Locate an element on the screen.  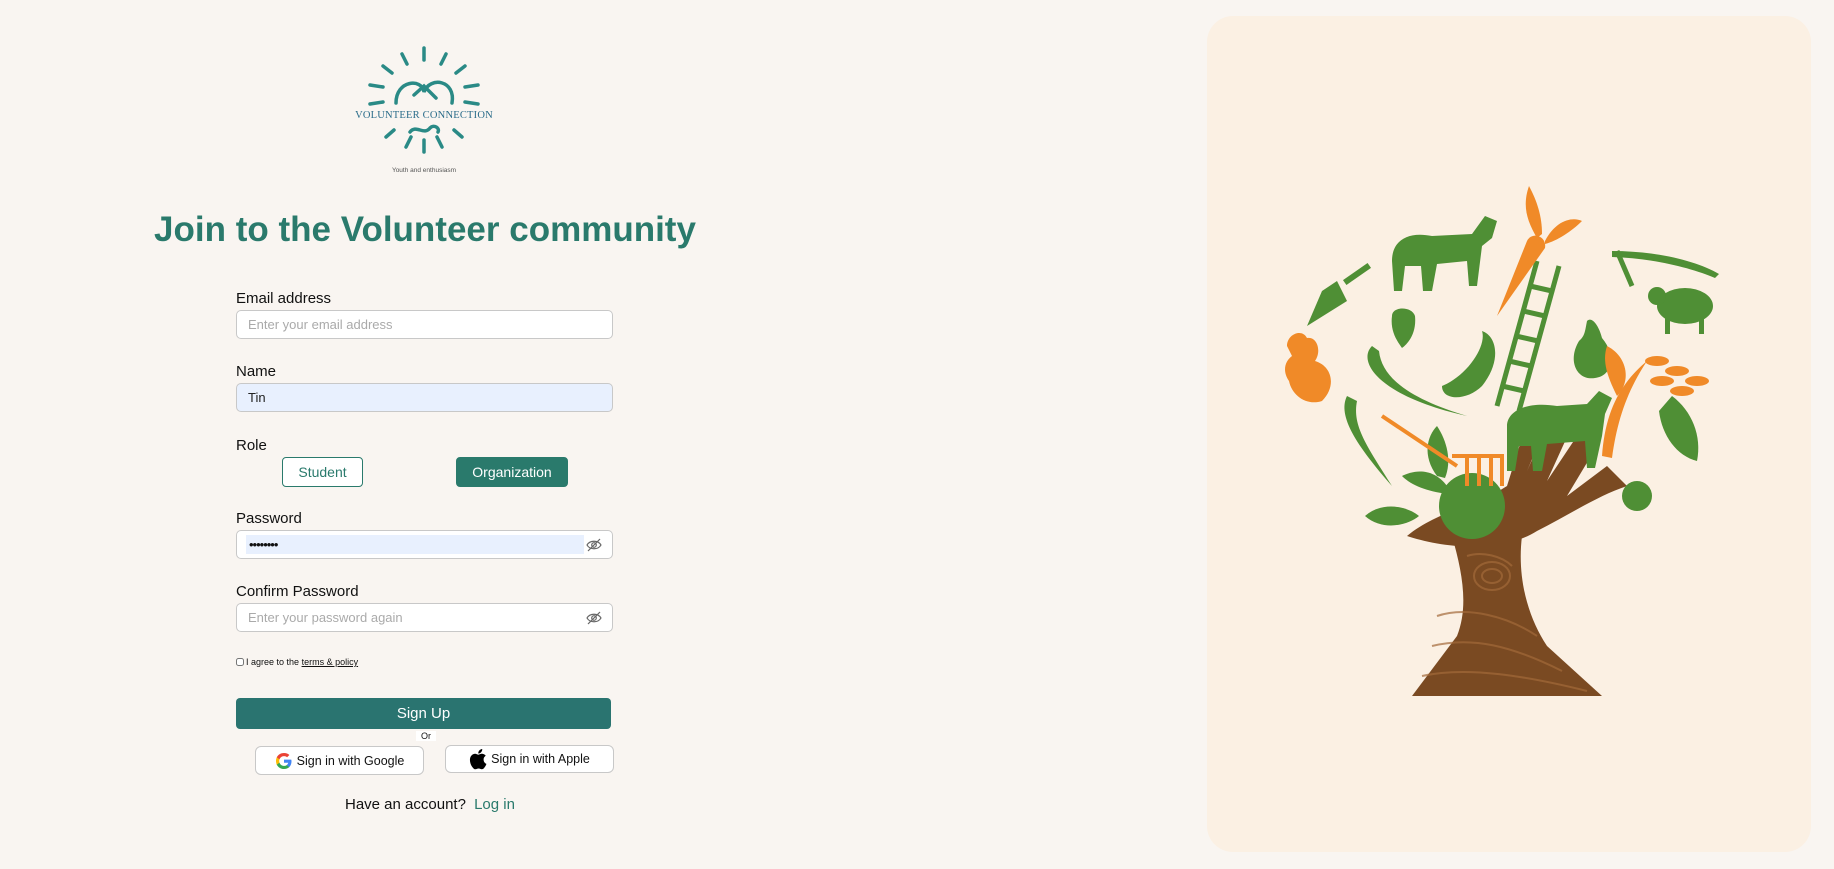
email-label: Email address is located at coordinates (284, 298).